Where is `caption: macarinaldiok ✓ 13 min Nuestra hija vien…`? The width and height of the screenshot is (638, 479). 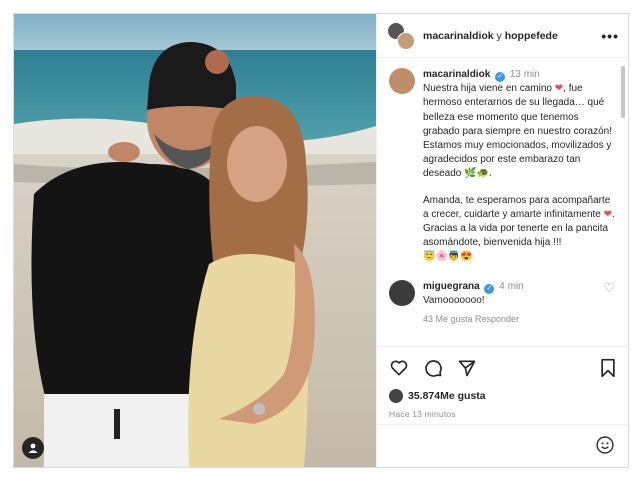
caption: macarinaldiok ✓ 13 min Nuestra hija vien… is located at coordinates (502, 166).